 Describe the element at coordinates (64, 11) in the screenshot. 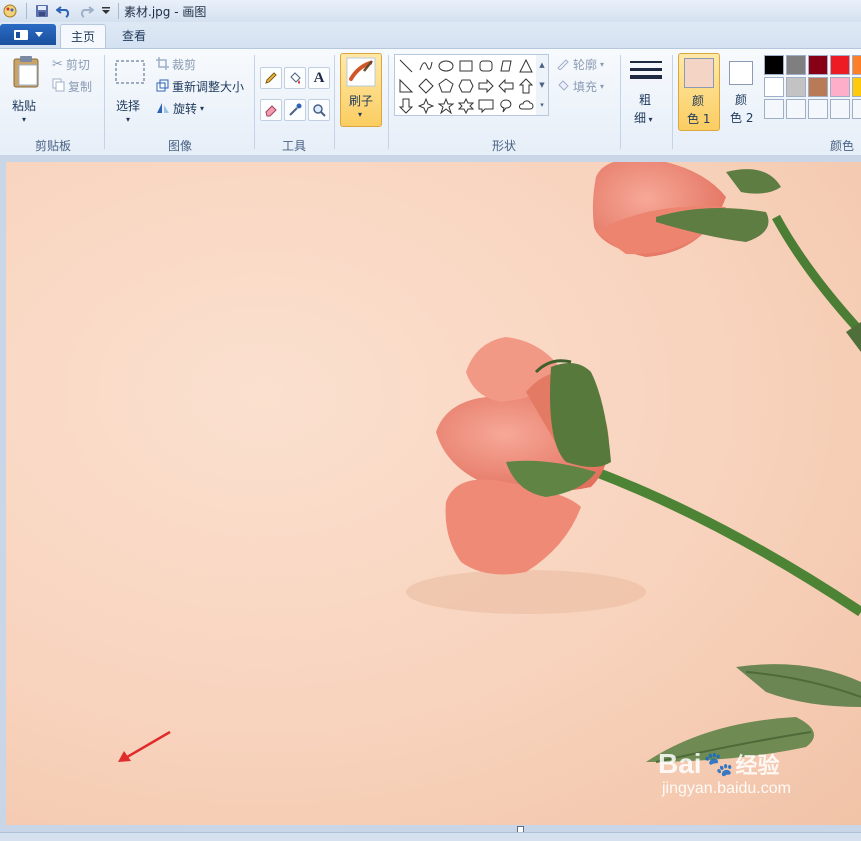

I see `undo-icon` at that location.